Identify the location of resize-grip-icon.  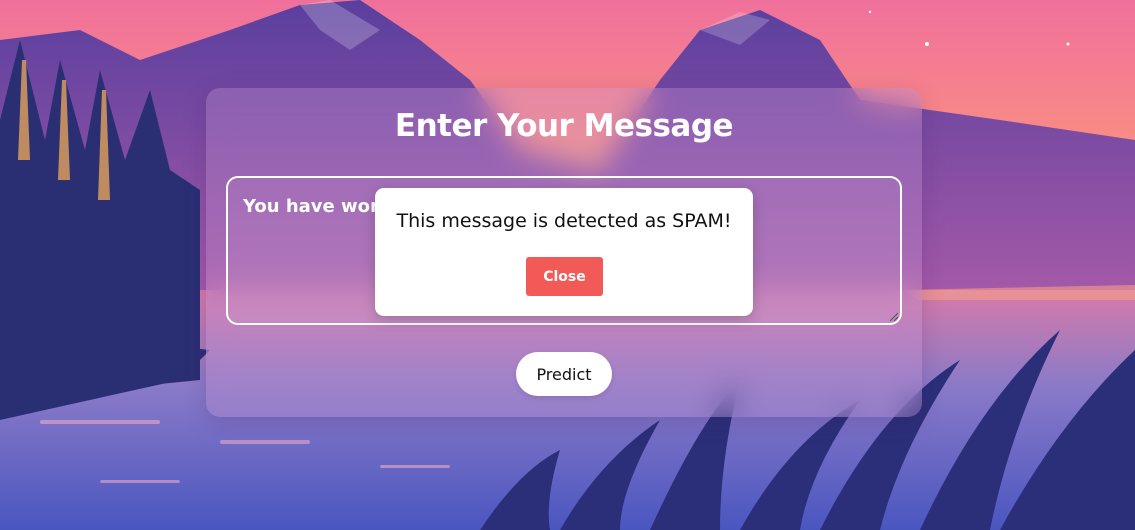
(893, 316).